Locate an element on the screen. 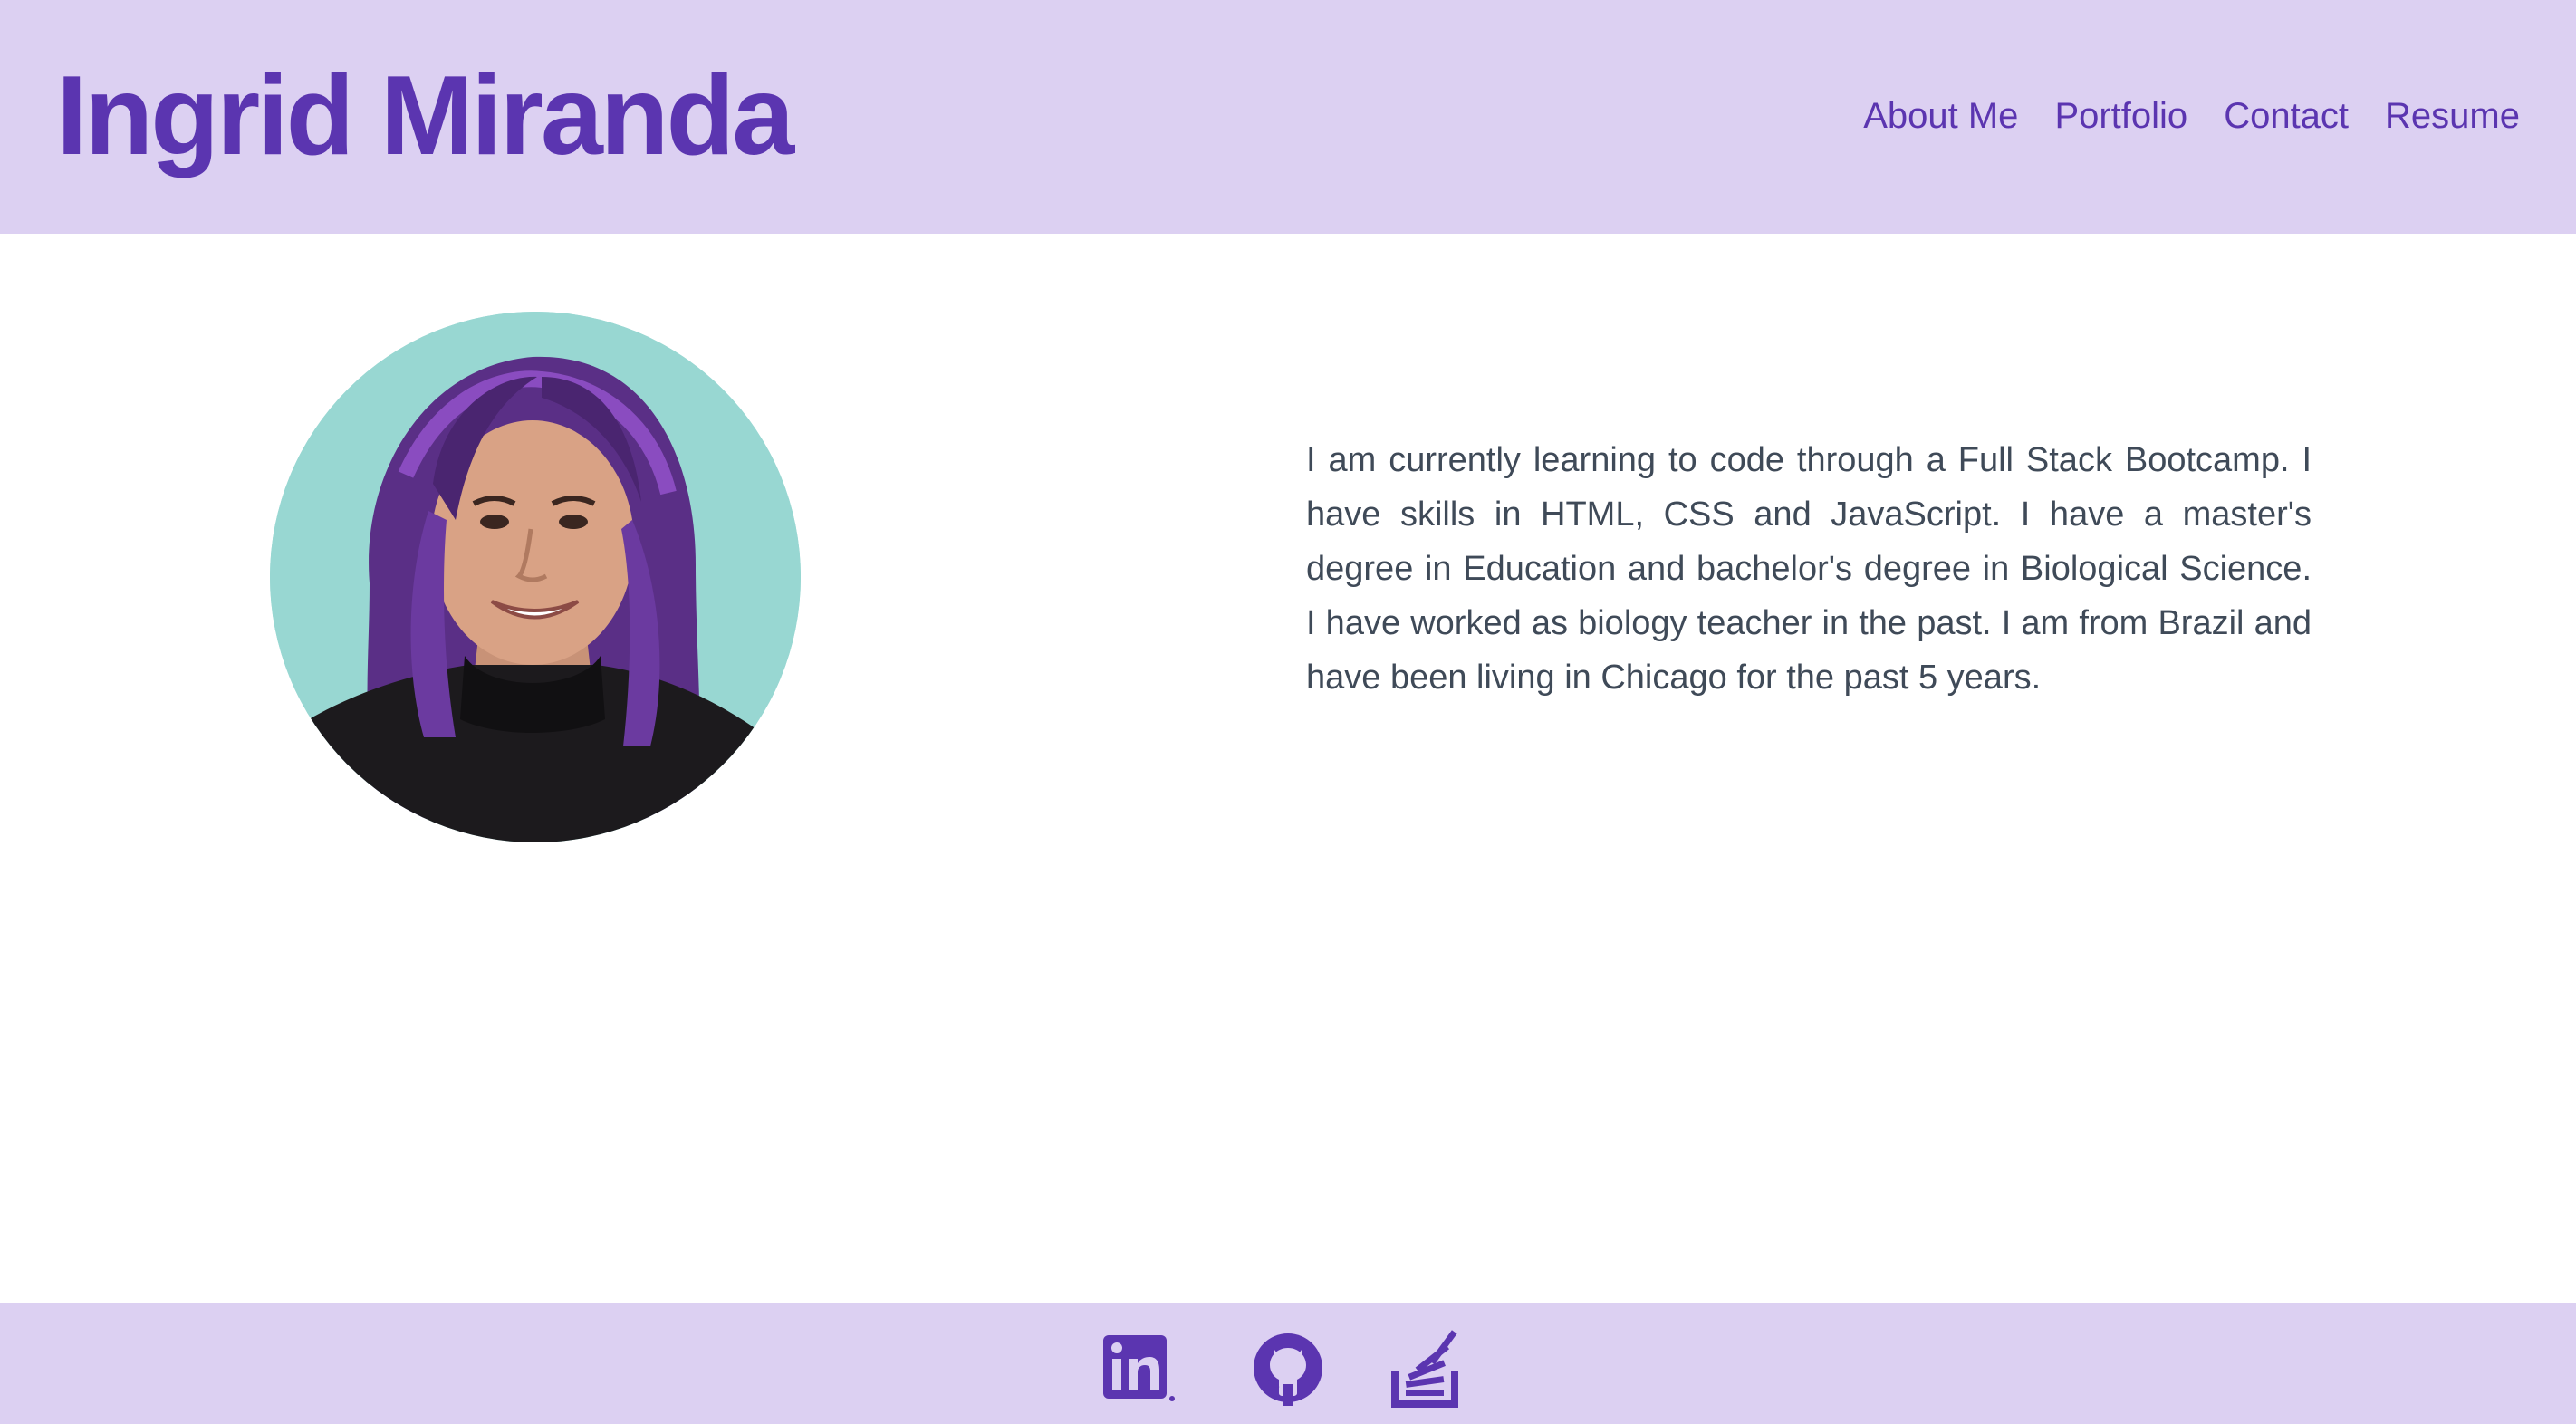 The image size is (2576, 1424). nav-portfolio: Portfolio is located at coordinates (2120, 116).